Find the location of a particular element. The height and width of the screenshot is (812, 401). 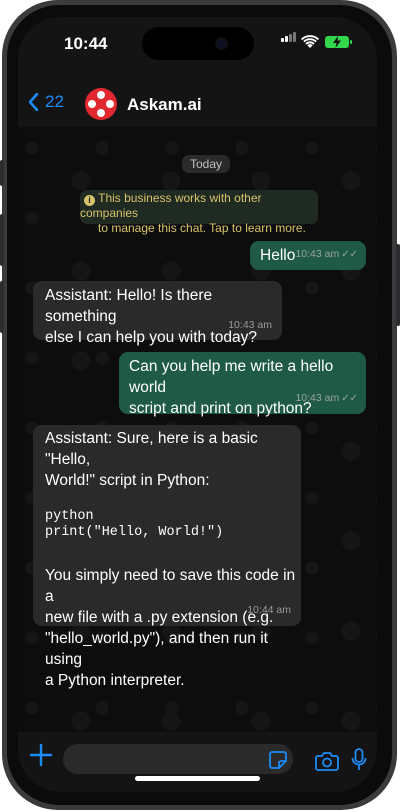

message-text-line: a Python interpreter. is located at coordinates (115, 680).